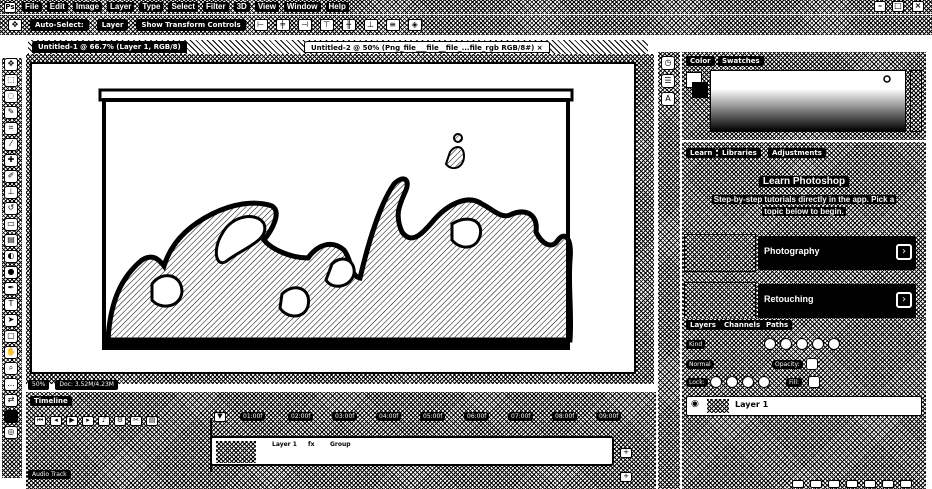  What do you see at coordinates (742, 325) in the screenshot?
I see `tab-channels: Channels` at bounding box center [742, 325].